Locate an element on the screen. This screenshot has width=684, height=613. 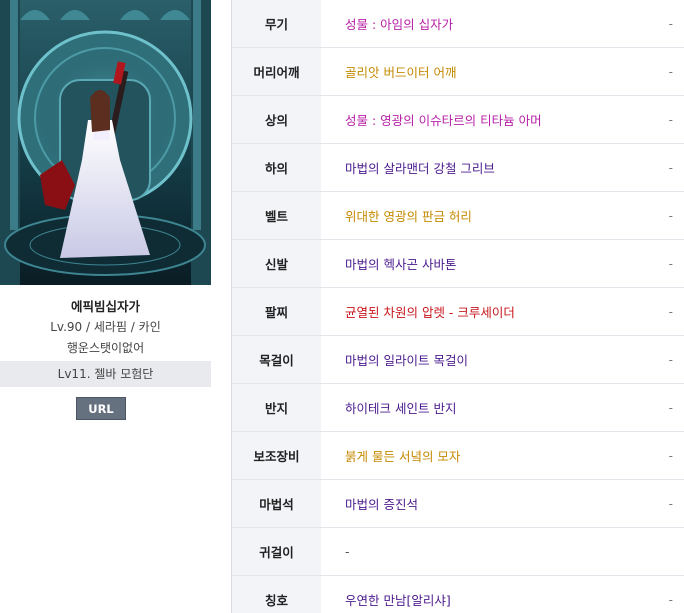
equipment-slot-label: 팔찌 is located at coordinates (276, 311).